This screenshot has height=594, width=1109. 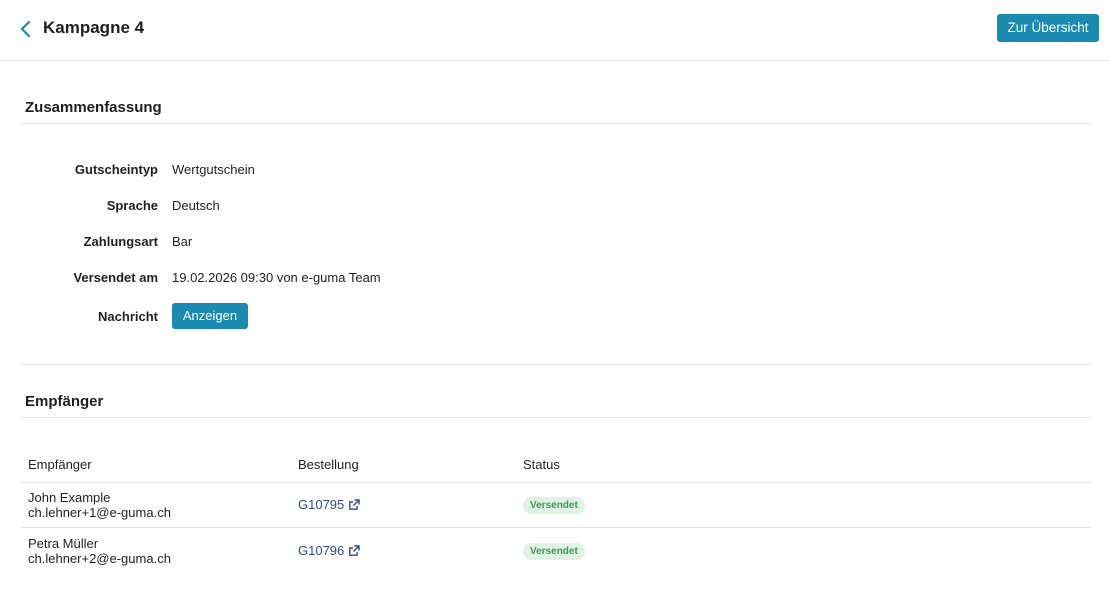 What do you see at coordinates (328, 464) in the screenshot?
I see `column-header-order: Bestellung` at bounding box center [328, 464].